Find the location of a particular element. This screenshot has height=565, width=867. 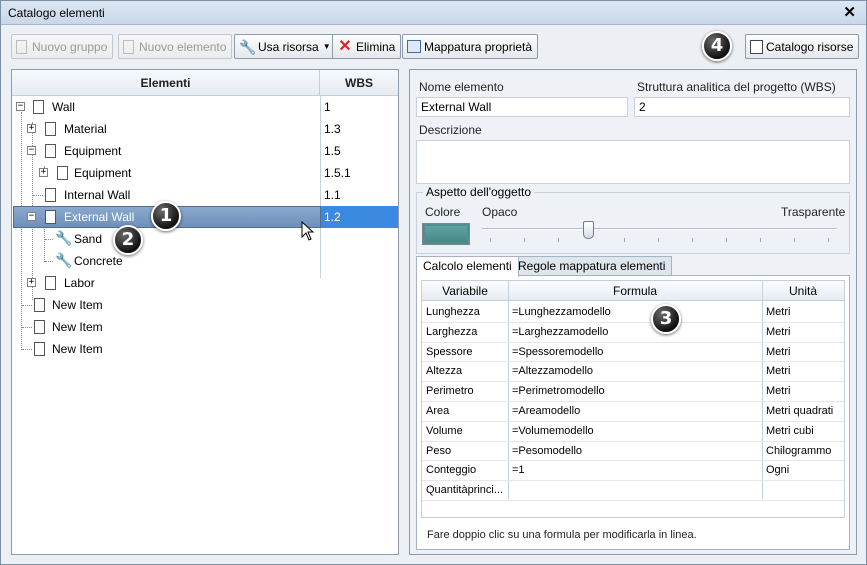

new-element-button: Nuovo elemento is located at coordinates (175, 46).